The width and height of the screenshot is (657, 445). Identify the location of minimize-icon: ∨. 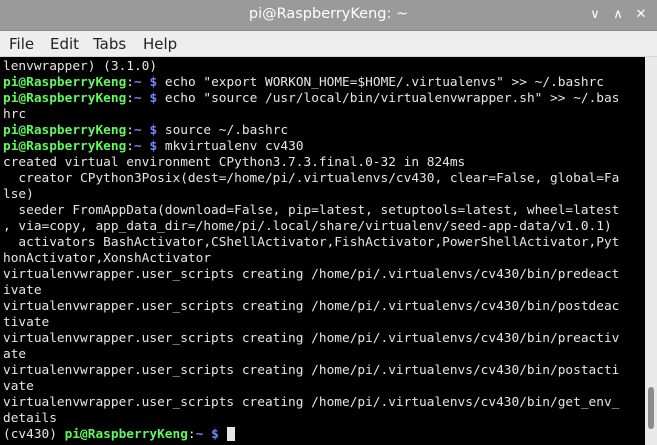
(595, 15).